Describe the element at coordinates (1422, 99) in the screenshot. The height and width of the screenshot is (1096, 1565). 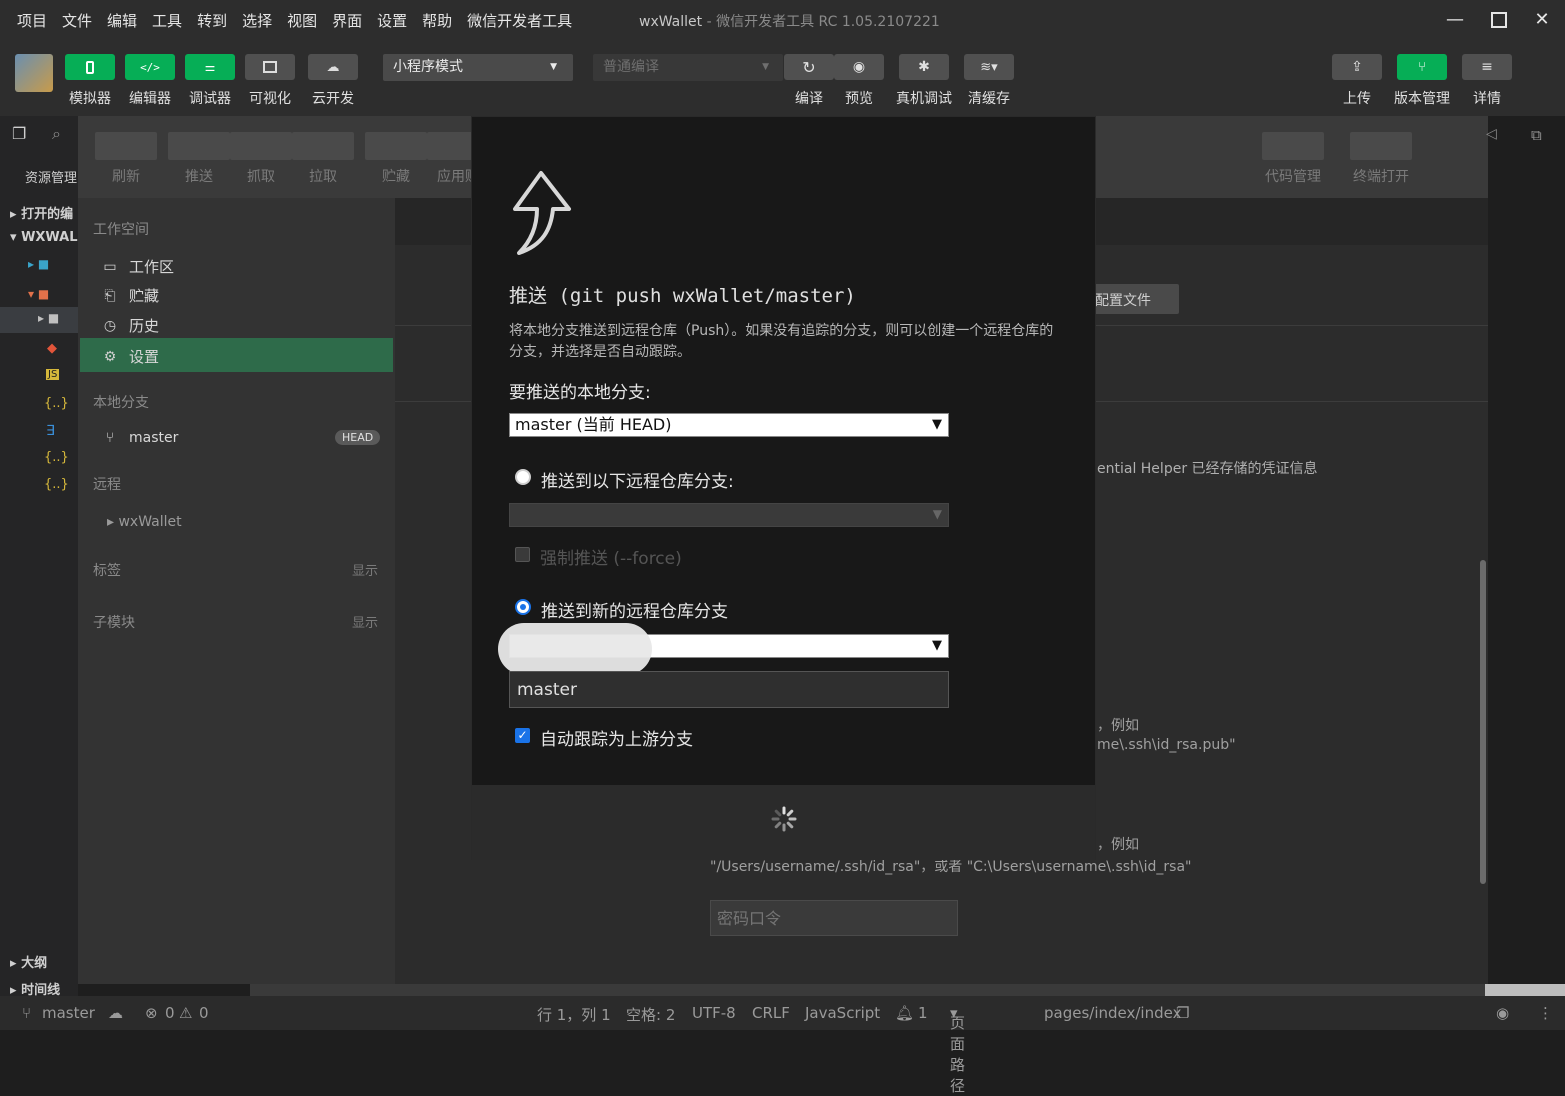
I see `version-label: 版本管理` at that location.